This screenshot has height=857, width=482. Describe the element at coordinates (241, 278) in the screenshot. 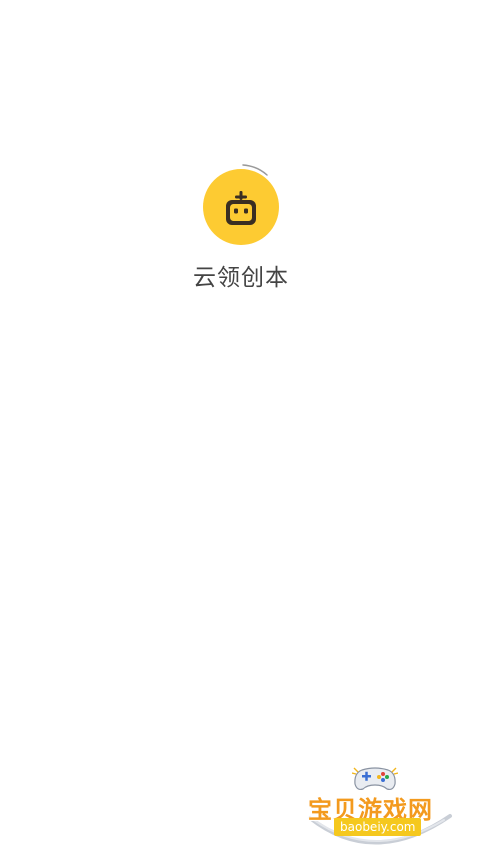

I see `app-name: 云领创本` at that location.